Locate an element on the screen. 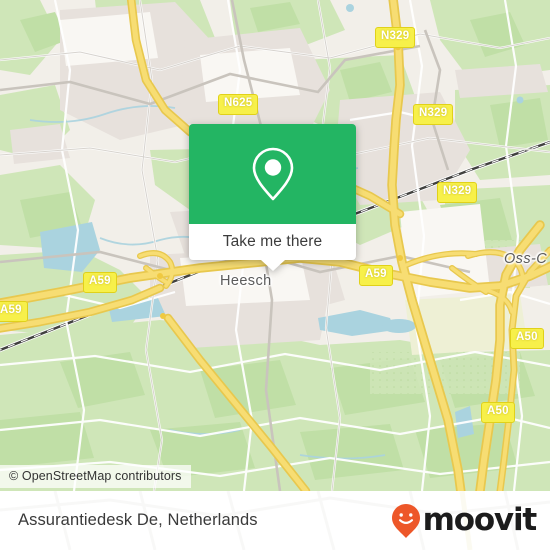  callout-action-area: Take me there is located at coordinates (272, 247).